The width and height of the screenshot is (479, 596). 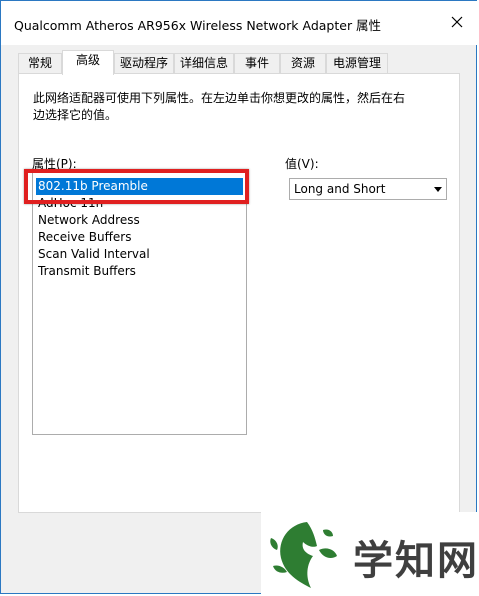 I want to click on tab-resources: 资源, so click(x=303, y=63).